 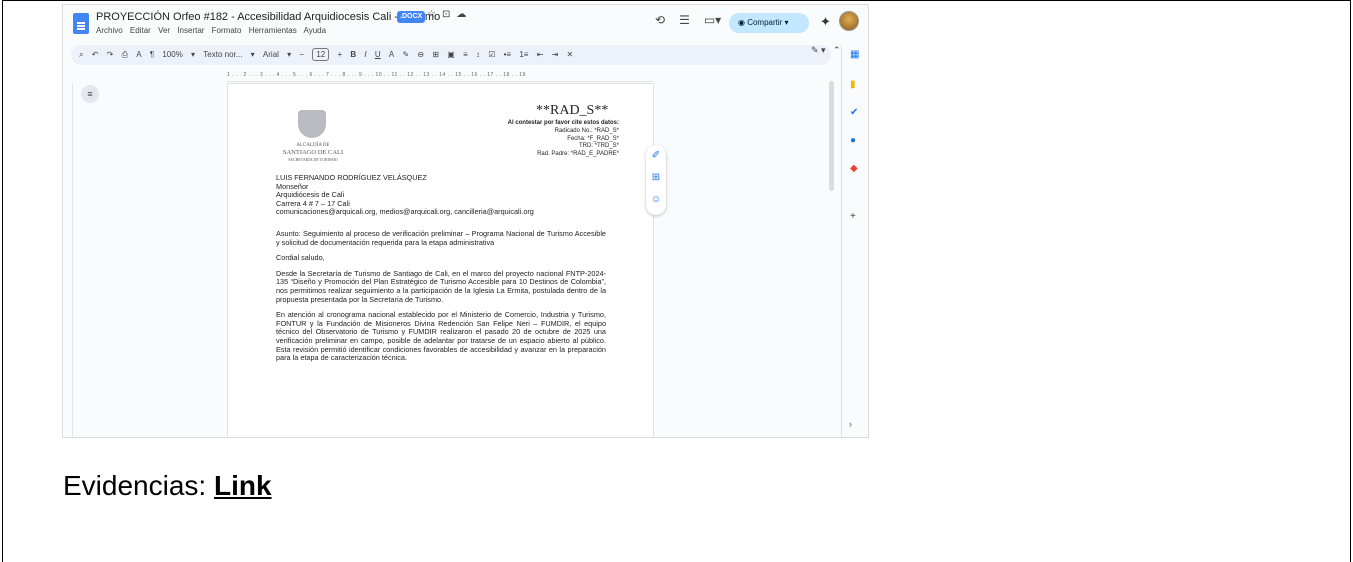 What do you see at coordinates (598, 146) in the screenshot?
I see `rad-line: TRD: *TRD_S*` at bounding box center [598, 146].